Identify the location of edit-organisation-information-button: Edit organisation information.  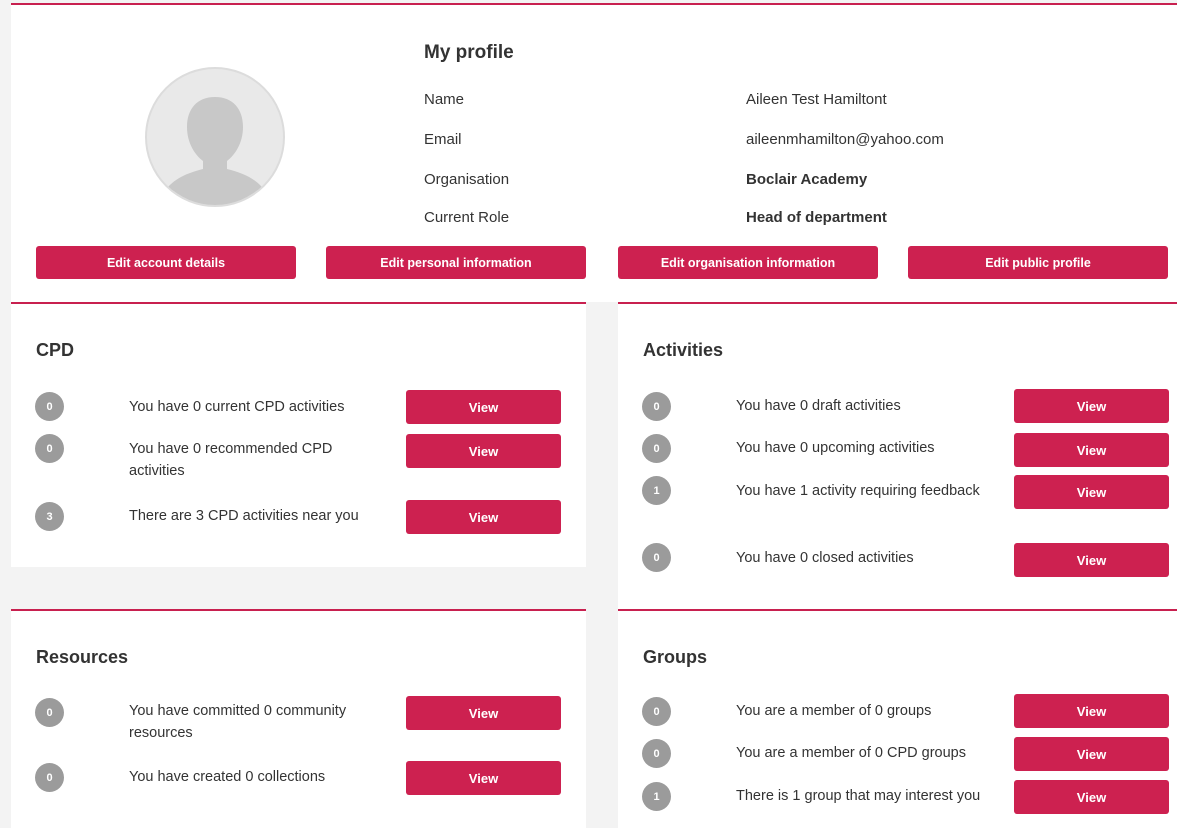
(748, 262).